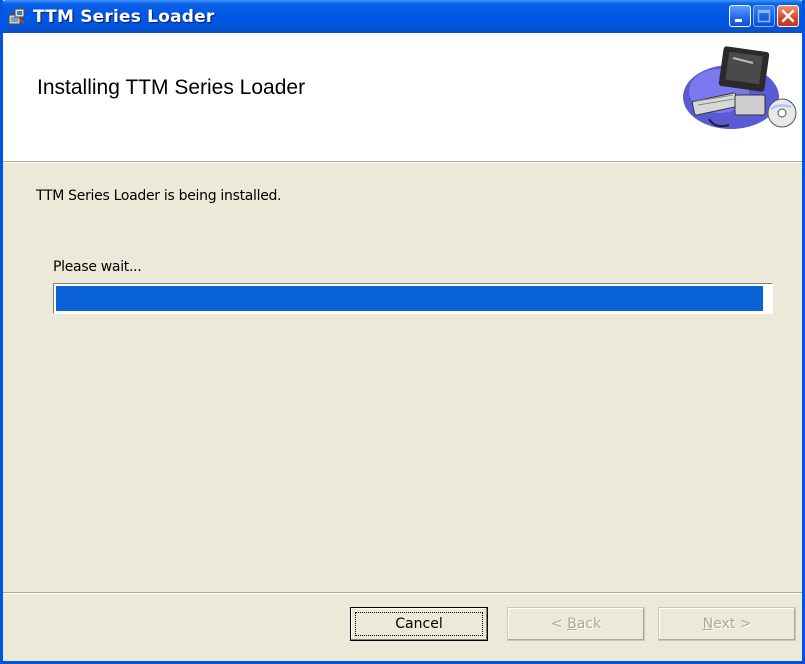  Describe the element at coordinates (124, 17) in the screenshot. I see `window-title: TTM Series Loader` at that location.